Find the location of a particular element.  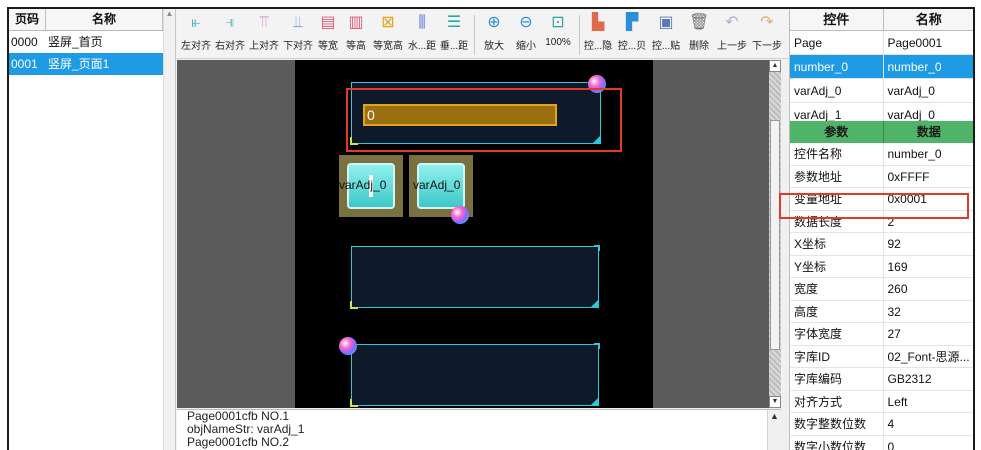

param-row: X坐标 92 is located at coordinates (882, 244).